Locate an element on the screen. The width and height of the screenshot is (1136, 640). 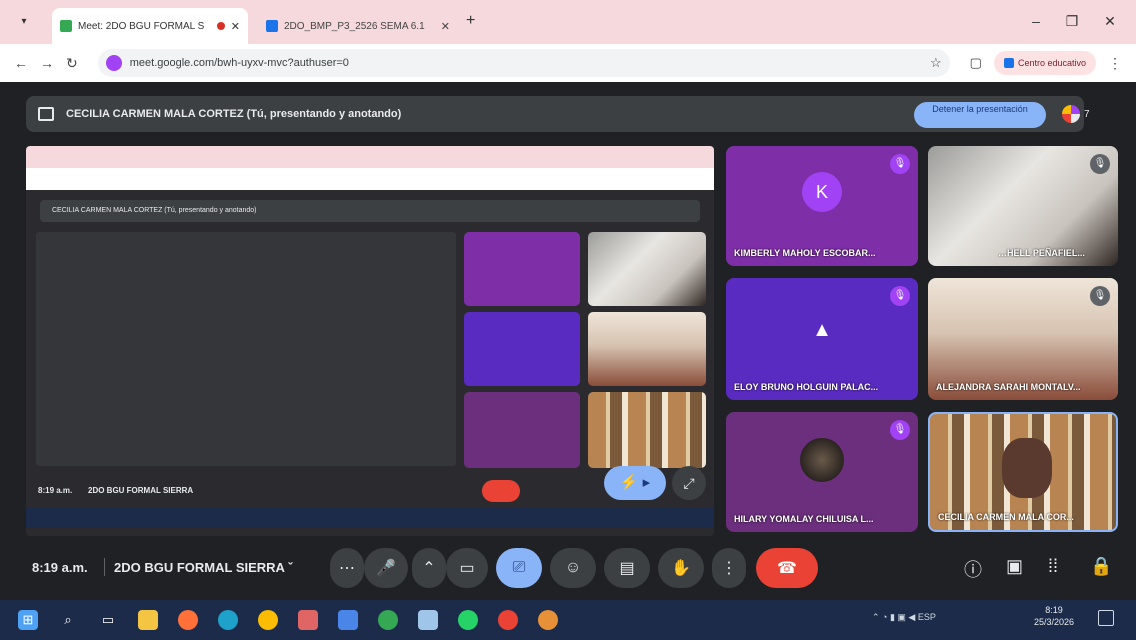
tab-title: 2DO_BMP_P3_2526 SEMA 6.1 is located at coordinates (354, 26).